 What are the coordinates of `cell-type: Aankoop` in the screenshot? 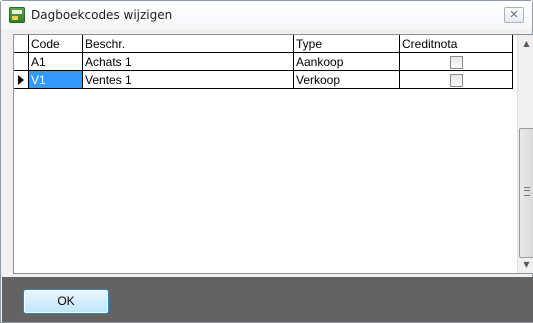 It's located at (346, 61).